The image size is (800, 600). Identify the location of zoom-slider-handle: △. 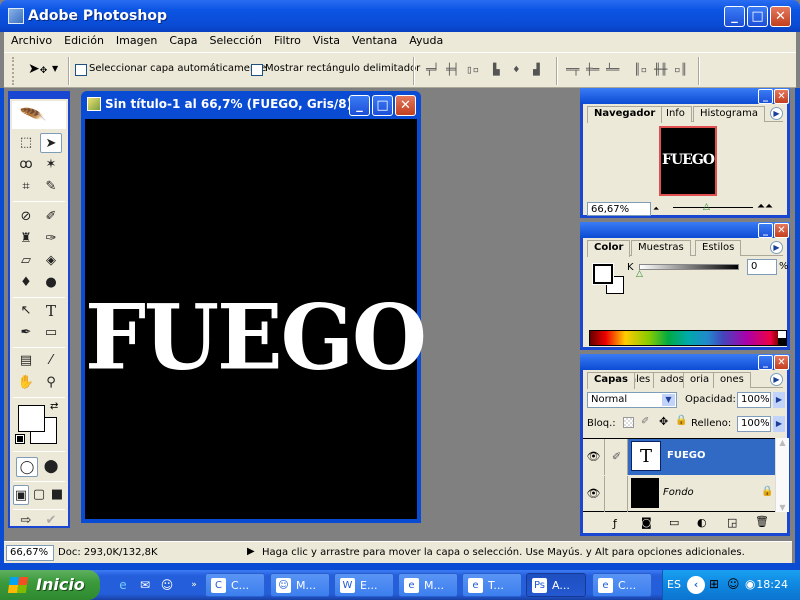
(706, 207).